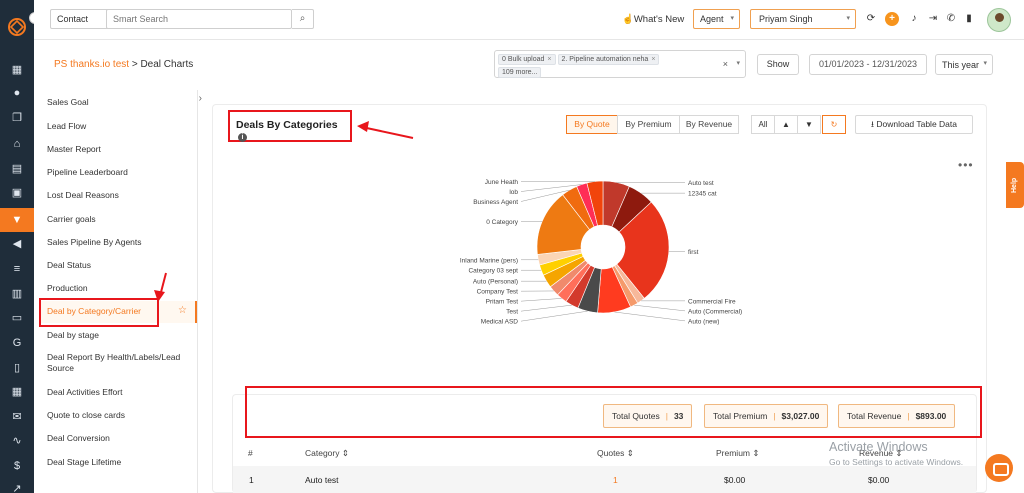 This screenshot has height=493, width=1024. What do you see at coordinates (84, 392) in the screenshot?
I see `report-item: Deal Activities Effort` at bounding box center [84, 392].